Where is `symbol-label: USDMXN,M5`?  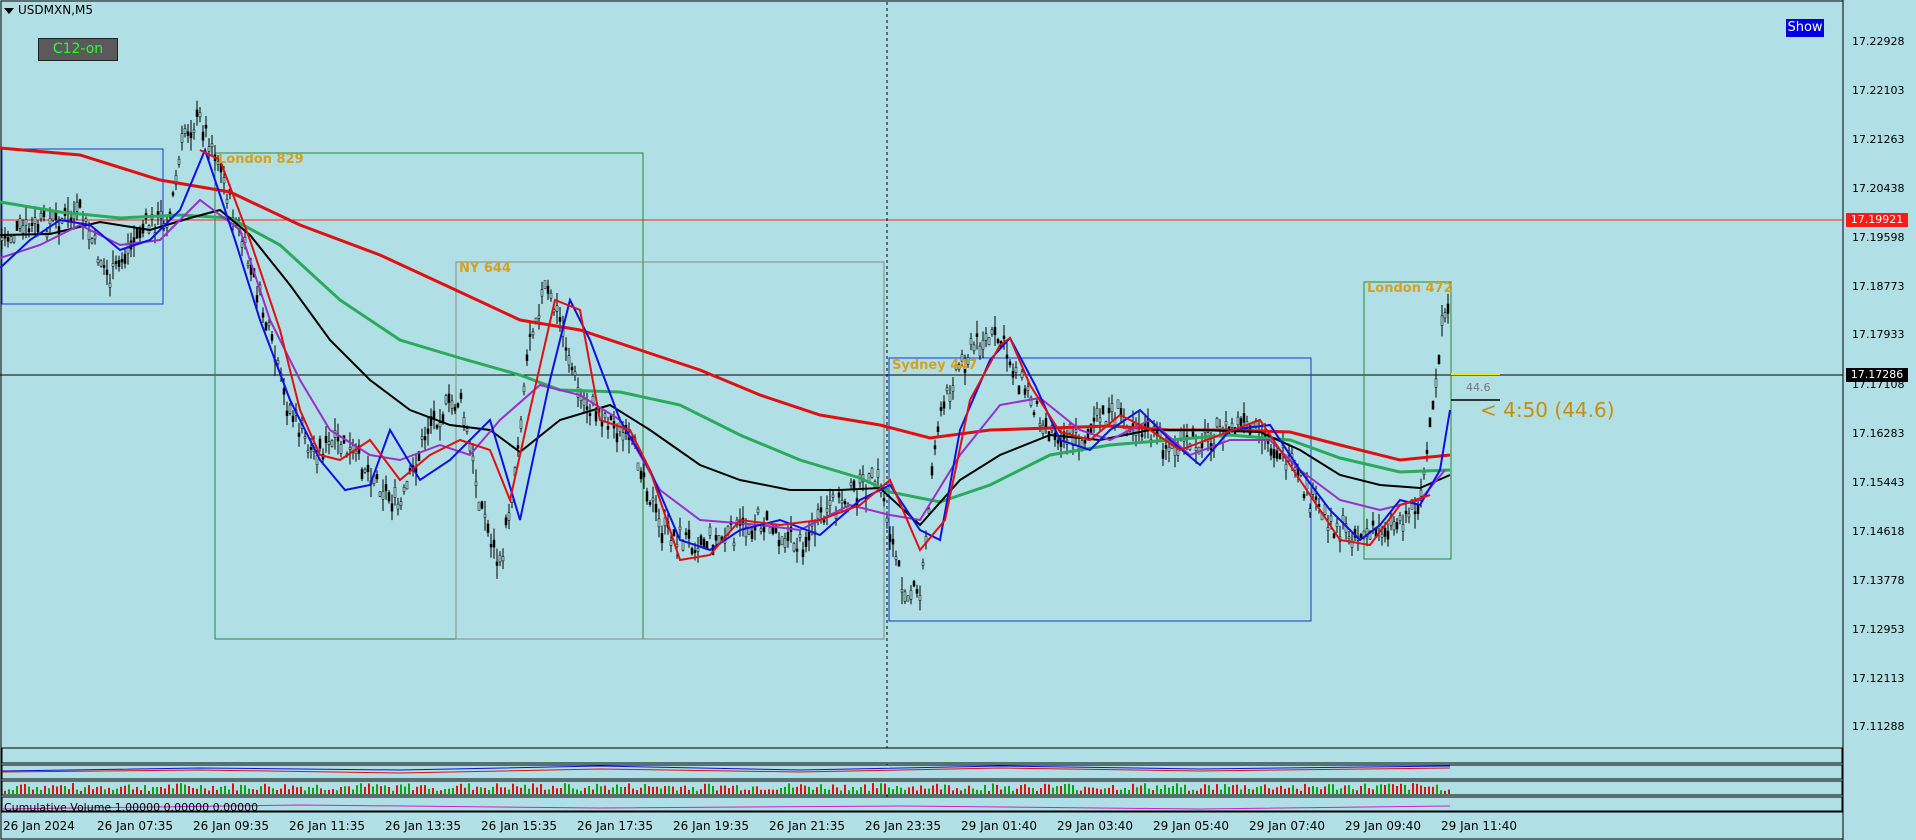
symbol-label: USDMXN,M5 is located at coordinates (55, 10).